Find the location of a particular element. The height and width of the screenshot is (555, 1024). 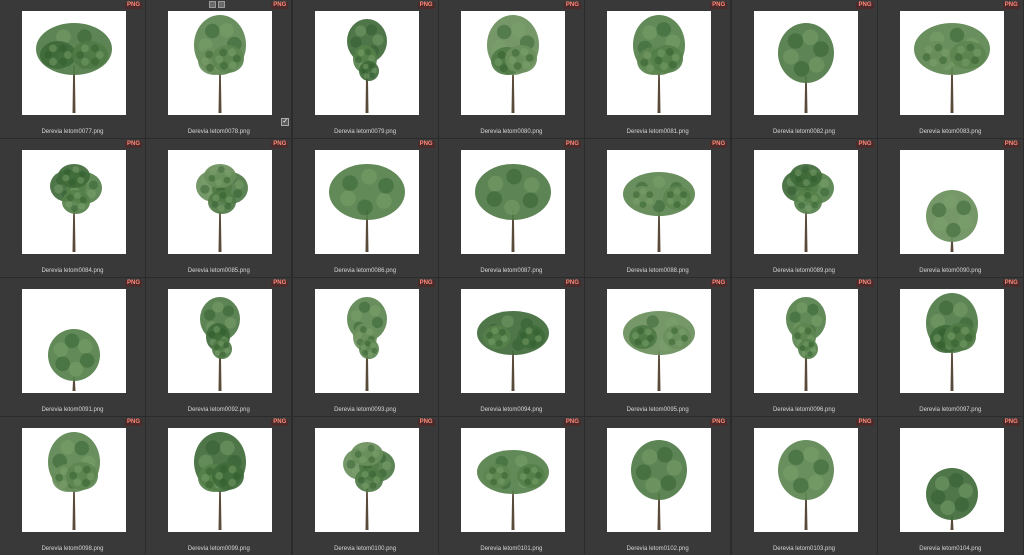

tree-trunk is located at coordinates (513, 371).